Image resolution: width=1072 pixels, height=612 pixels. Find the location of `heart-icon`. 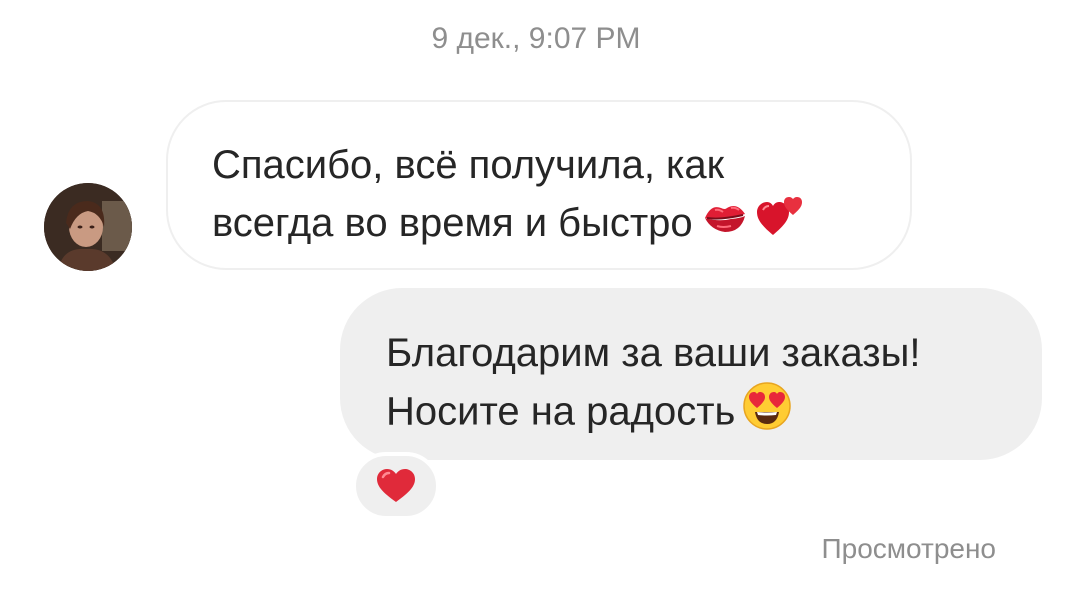

heart-icon is located at coordinates (396, 485).